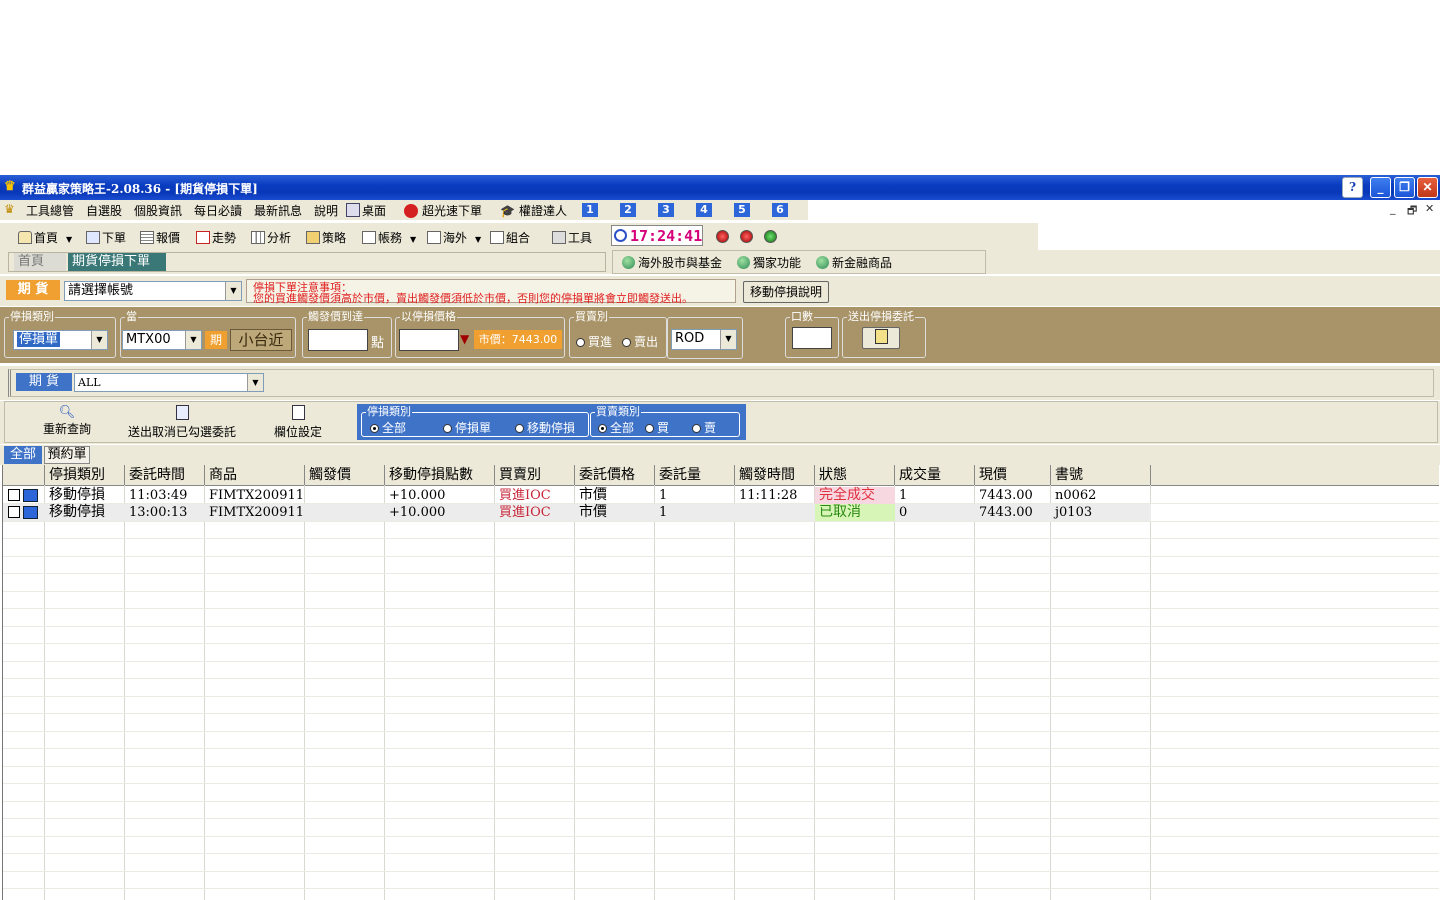 Image resolution: width=1440 pixels, height=900 pixels. Describe the element at coordinates (518, 339) in the screenshot. I see `market-price-label: 市價：7443.00` at that location.